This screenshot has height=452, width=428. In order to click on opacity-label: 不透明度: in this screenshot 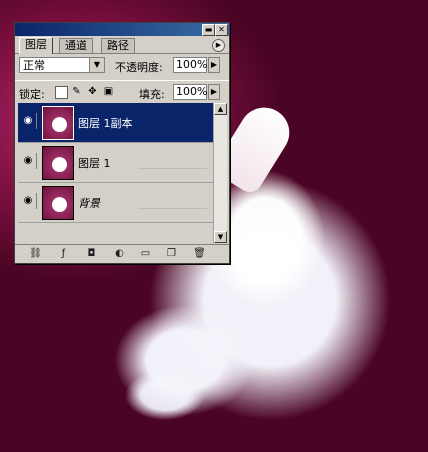, I will do `click(139, 67)`.